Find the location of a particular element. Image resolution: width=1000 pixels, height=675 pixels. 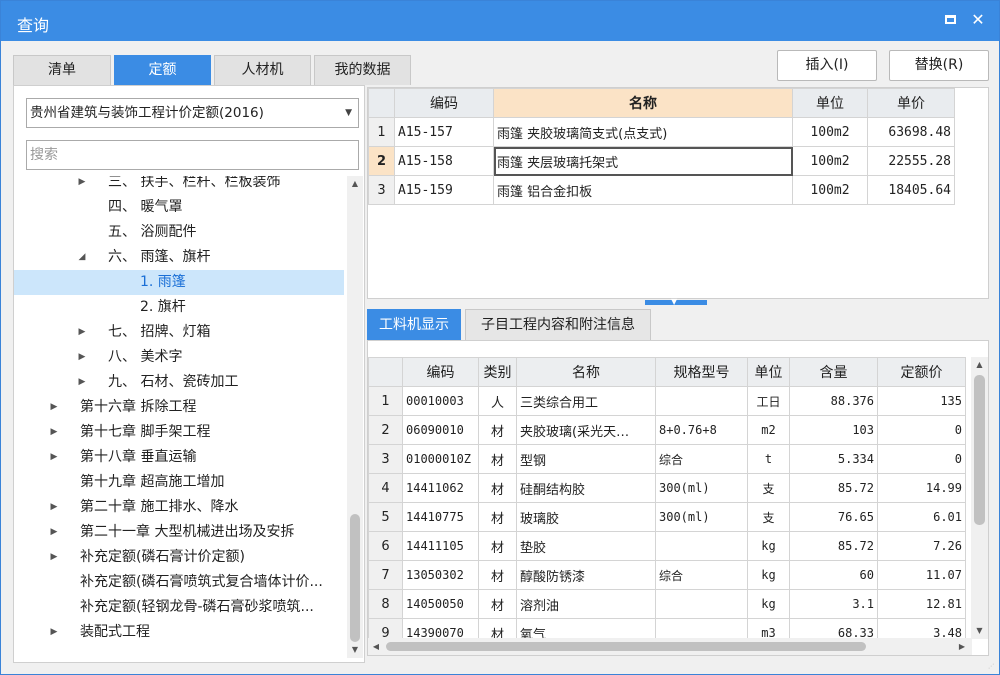

tab-labor-material-display: 工料机显示 is located at coordinates (414, 324).